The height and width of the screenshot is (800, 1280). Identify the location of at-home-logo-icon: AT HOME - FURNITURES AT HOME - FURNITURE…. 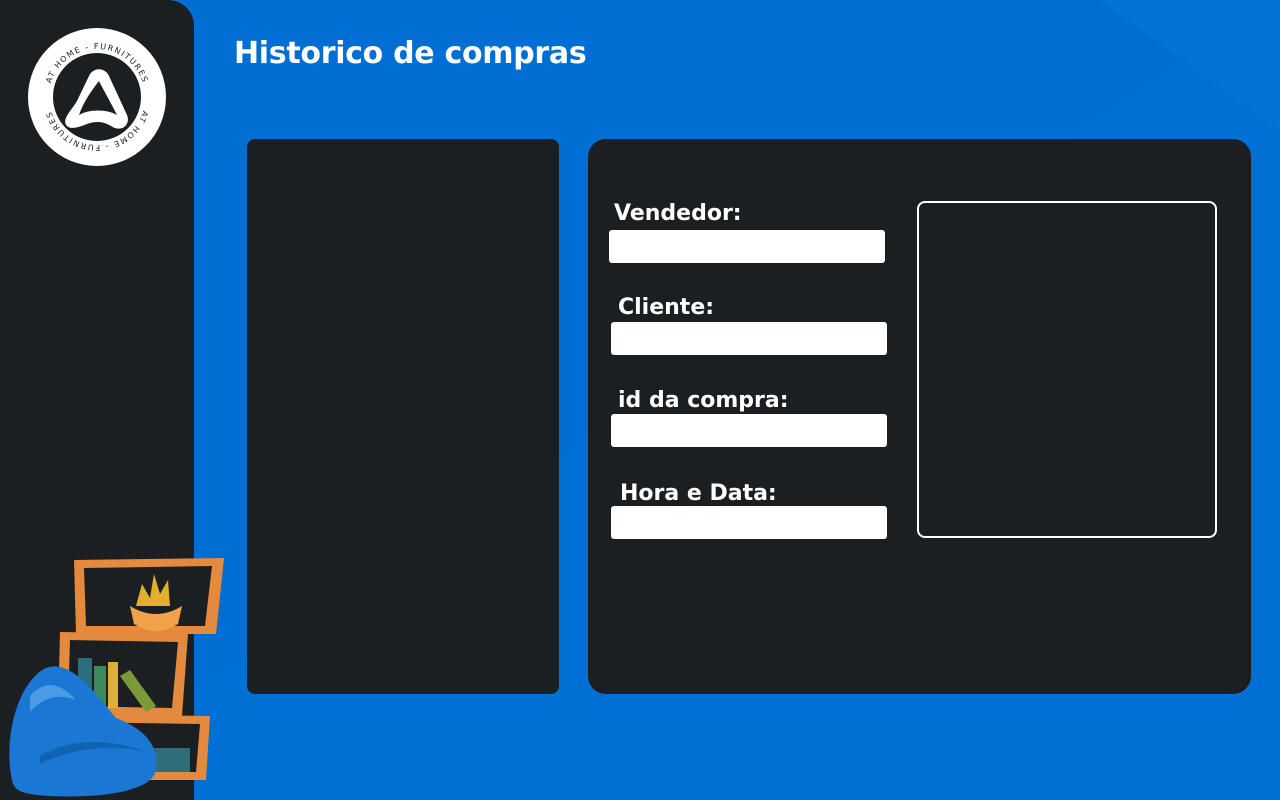
(97, 97).